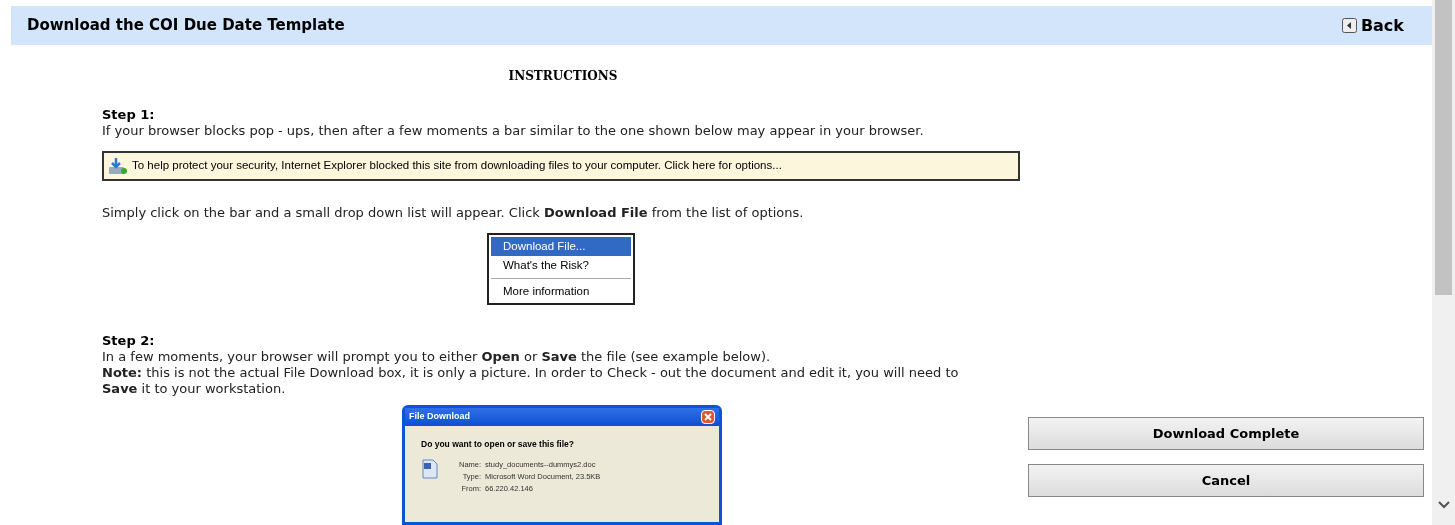 Image resolution: width=1455 pixels, height=525 pixels. Describe the element at coordinates (128, 115) in the screenshot. I see `step-heading: Step 1:` at that location.